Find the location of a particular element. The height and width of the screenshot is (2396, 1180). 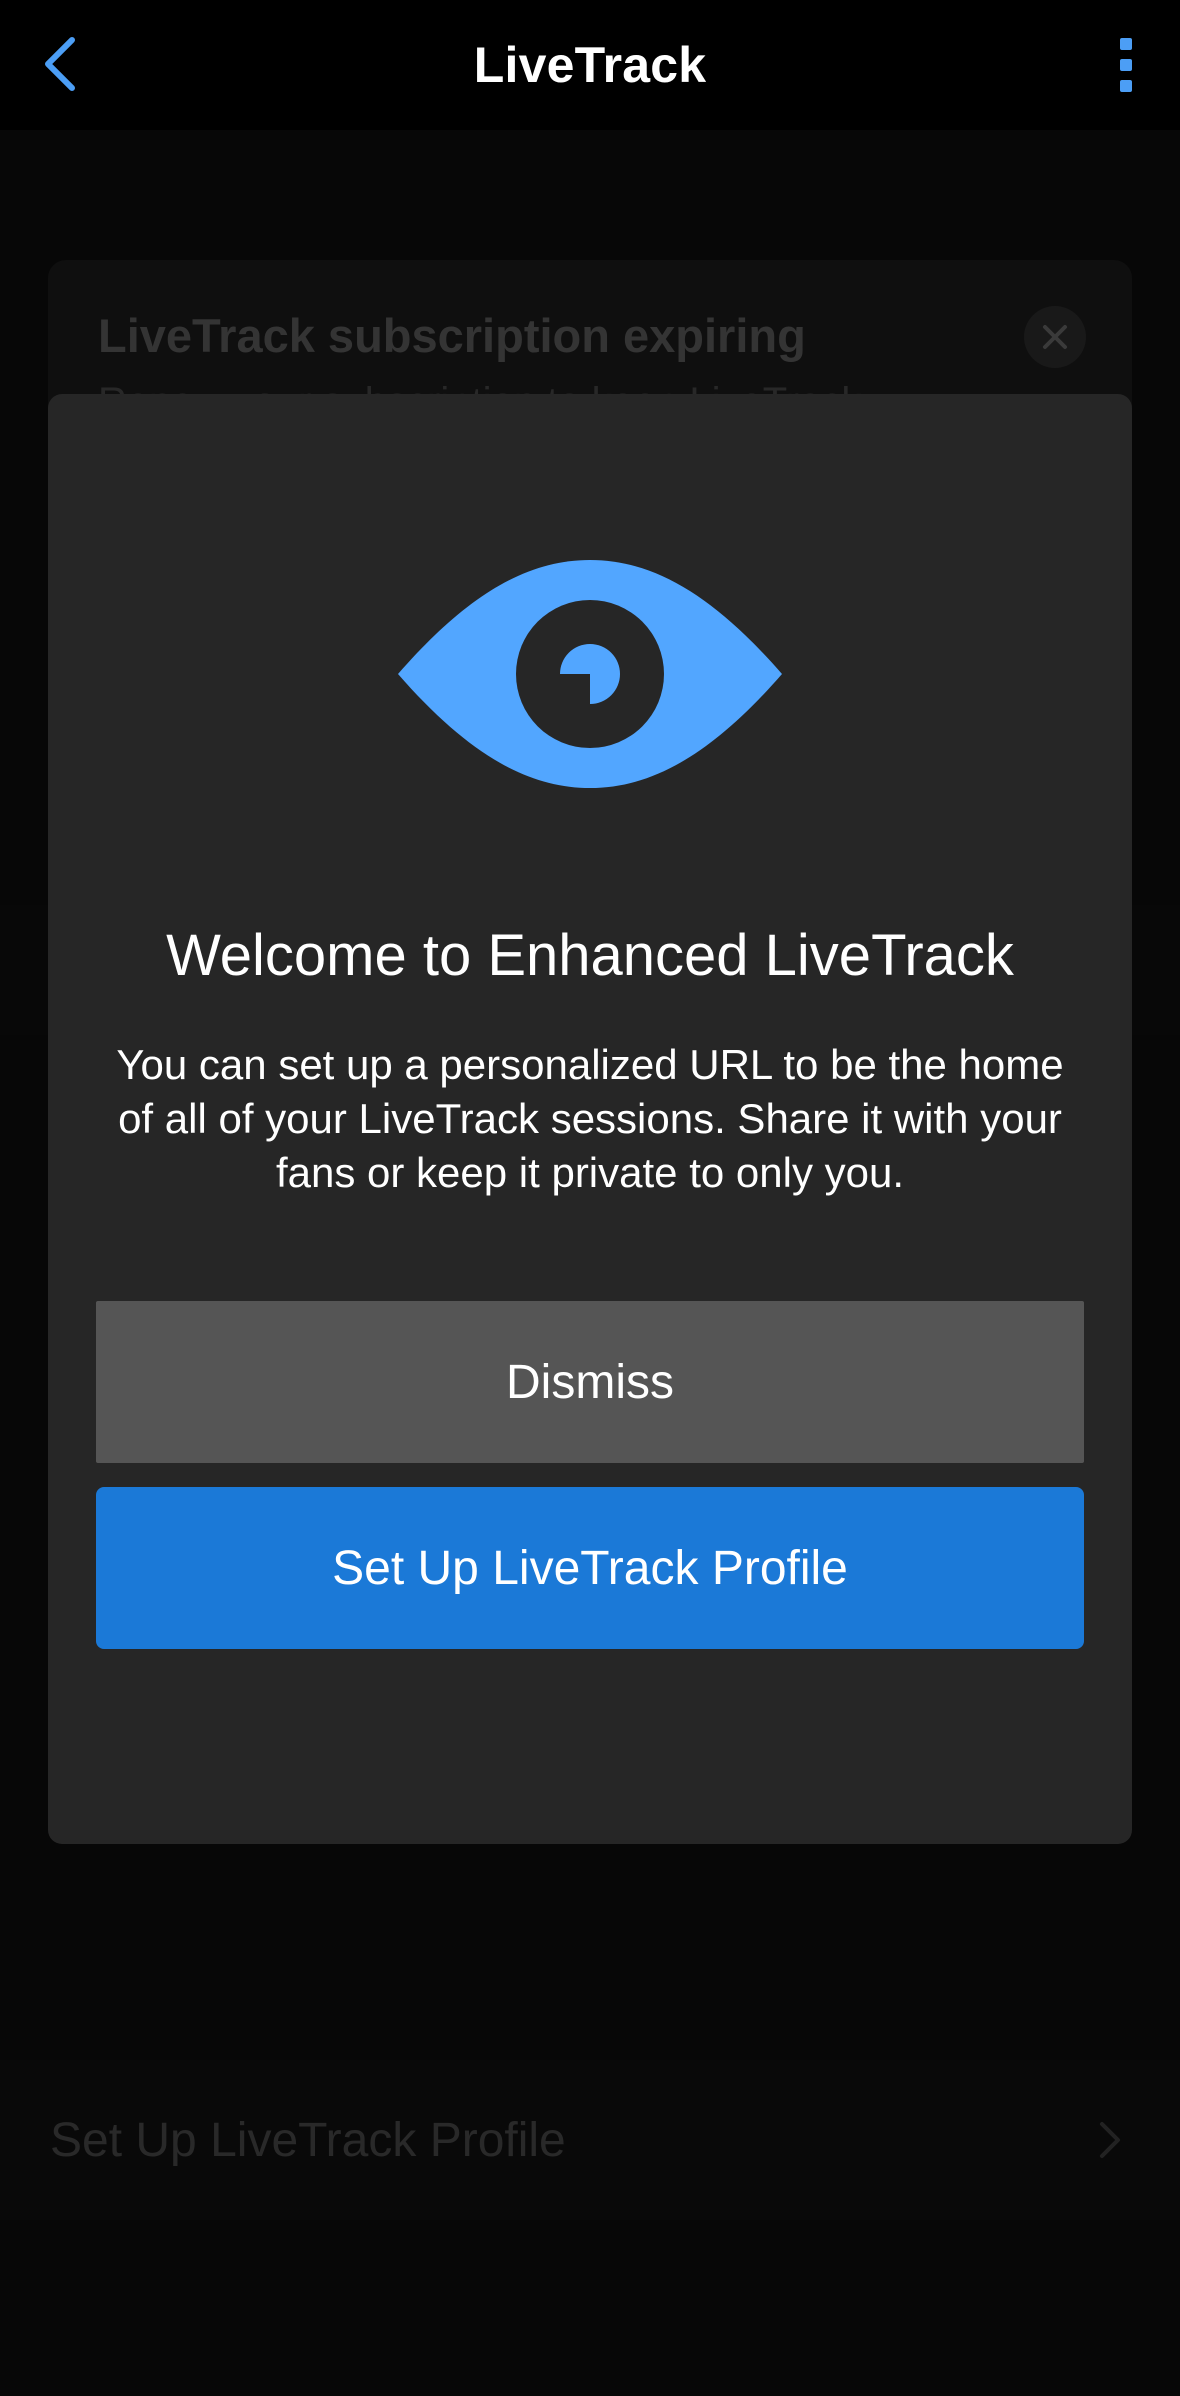

chevron-left-icon is located at coordinates (60, 64).